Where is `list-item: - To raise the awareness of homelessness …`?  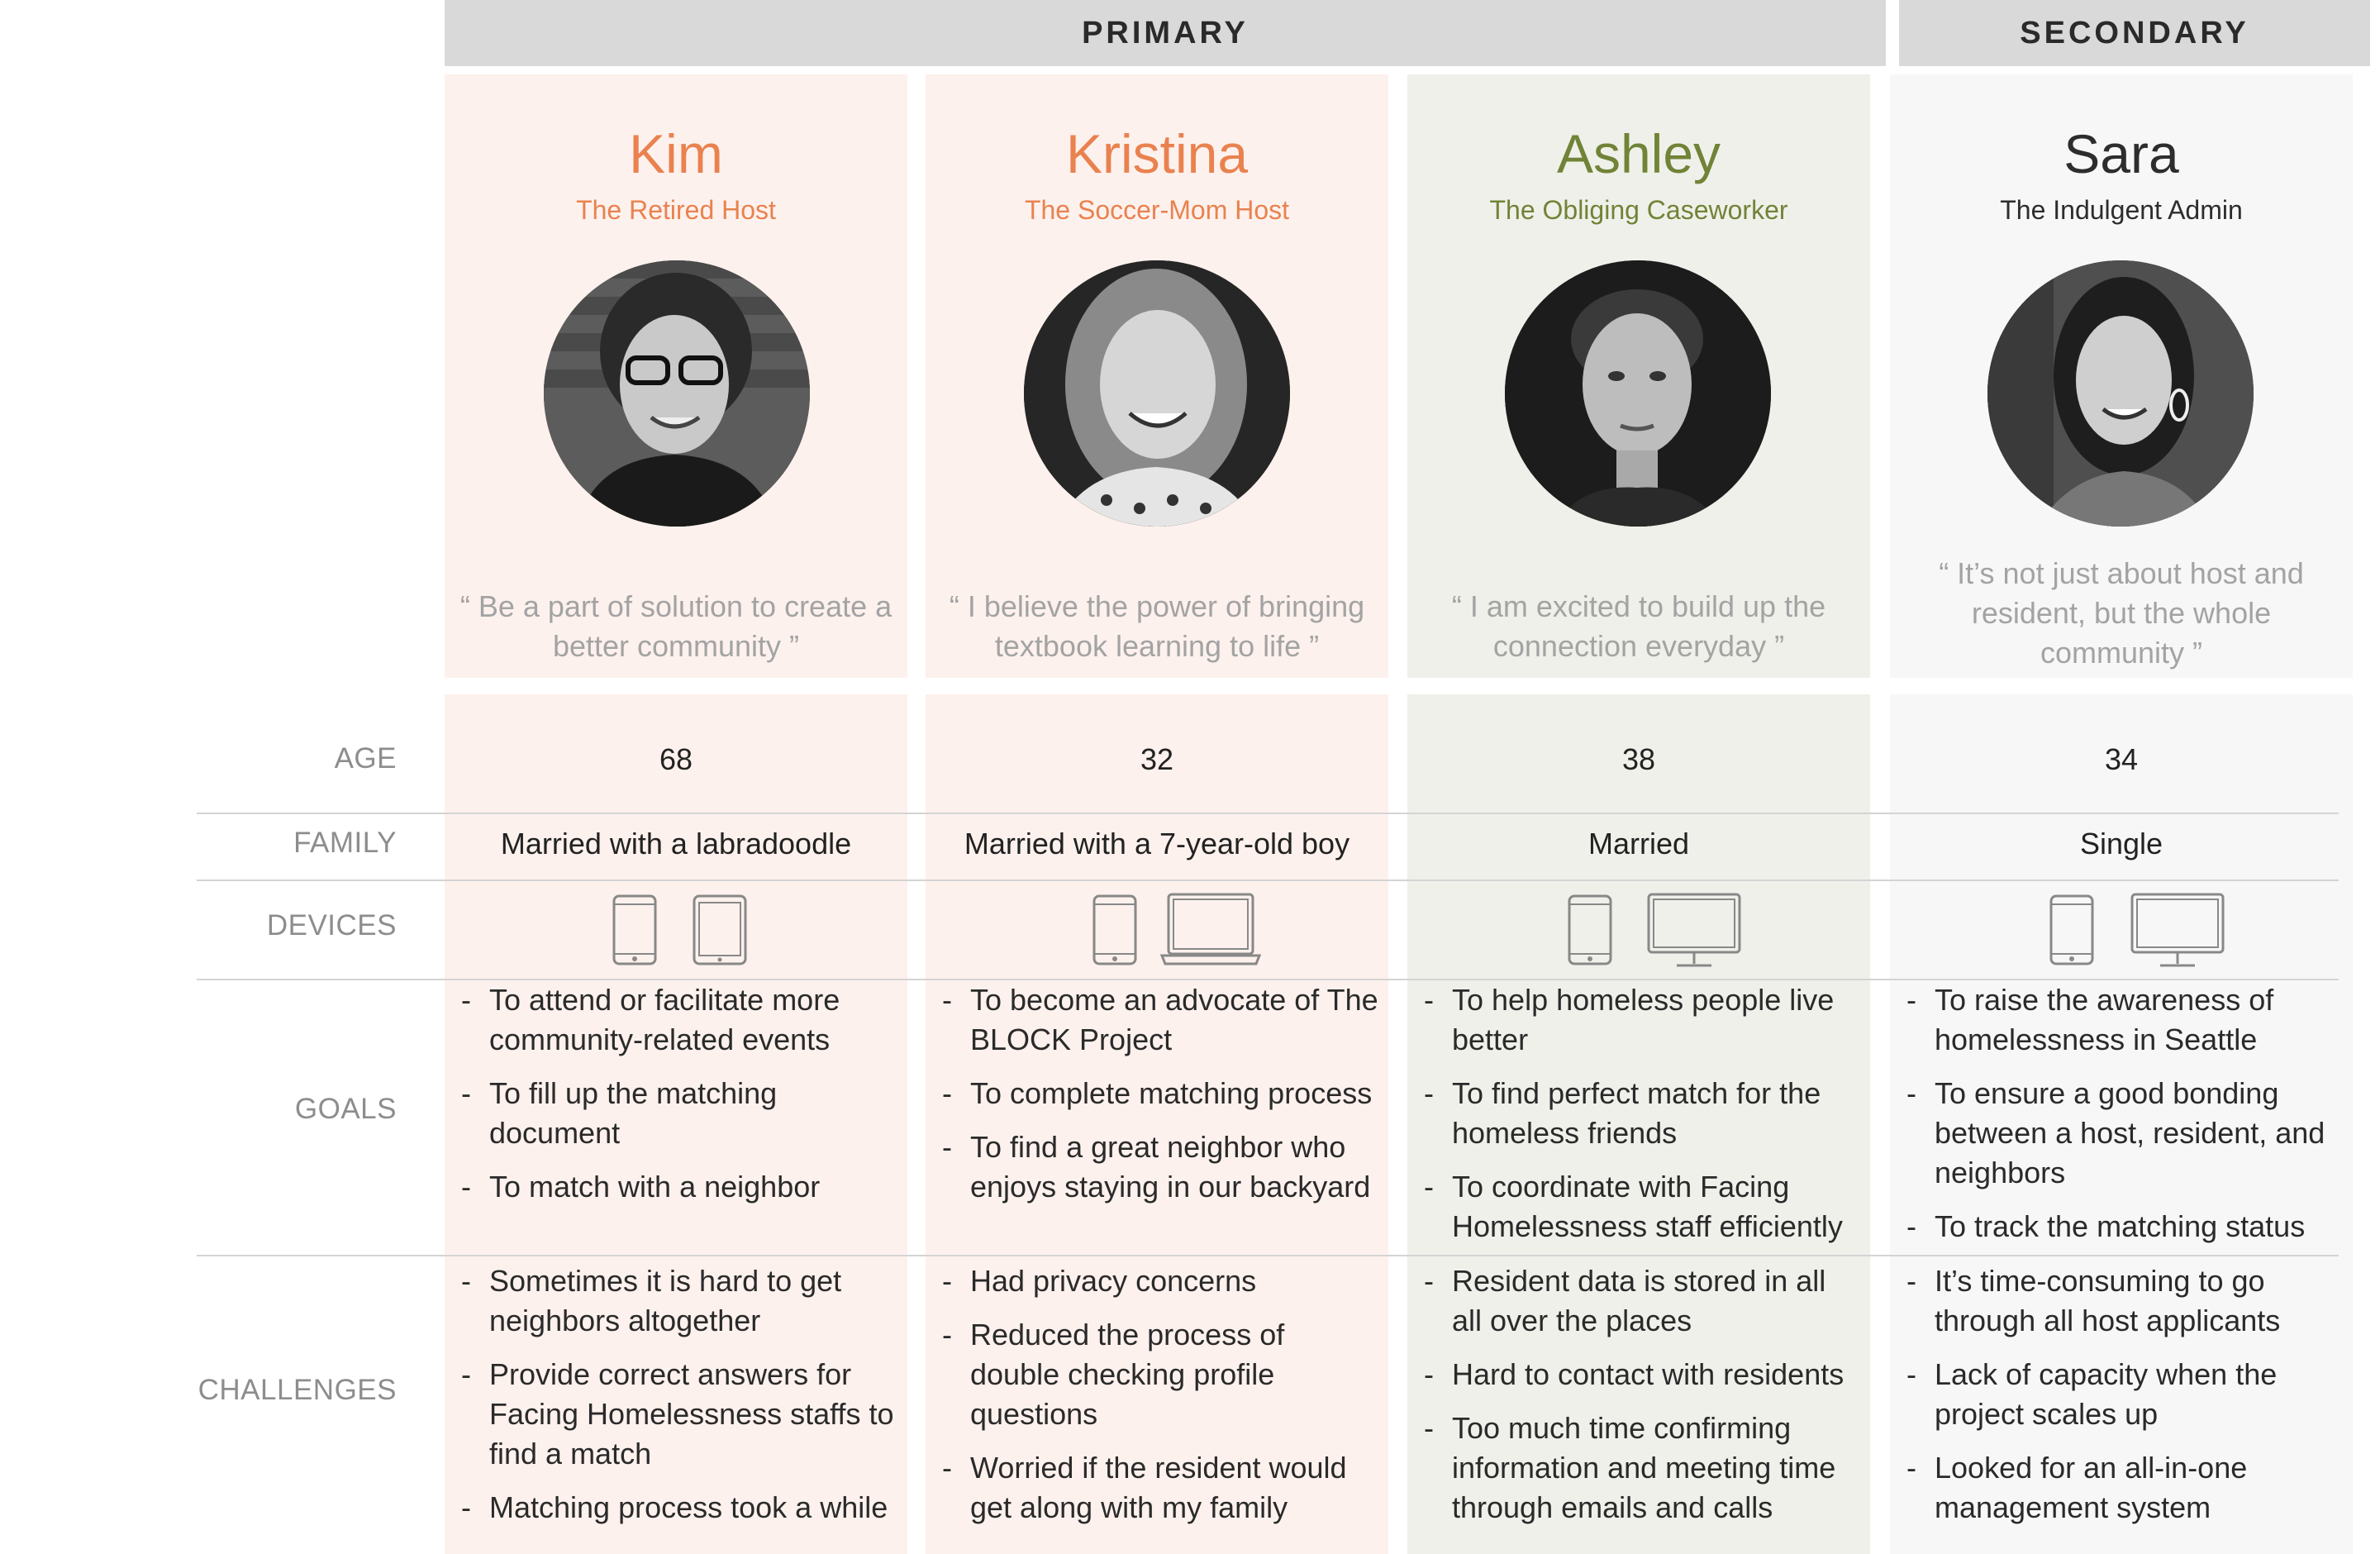 list-item: - To raise the awareness of homelessness … is located at coordinates (2090, 1019).